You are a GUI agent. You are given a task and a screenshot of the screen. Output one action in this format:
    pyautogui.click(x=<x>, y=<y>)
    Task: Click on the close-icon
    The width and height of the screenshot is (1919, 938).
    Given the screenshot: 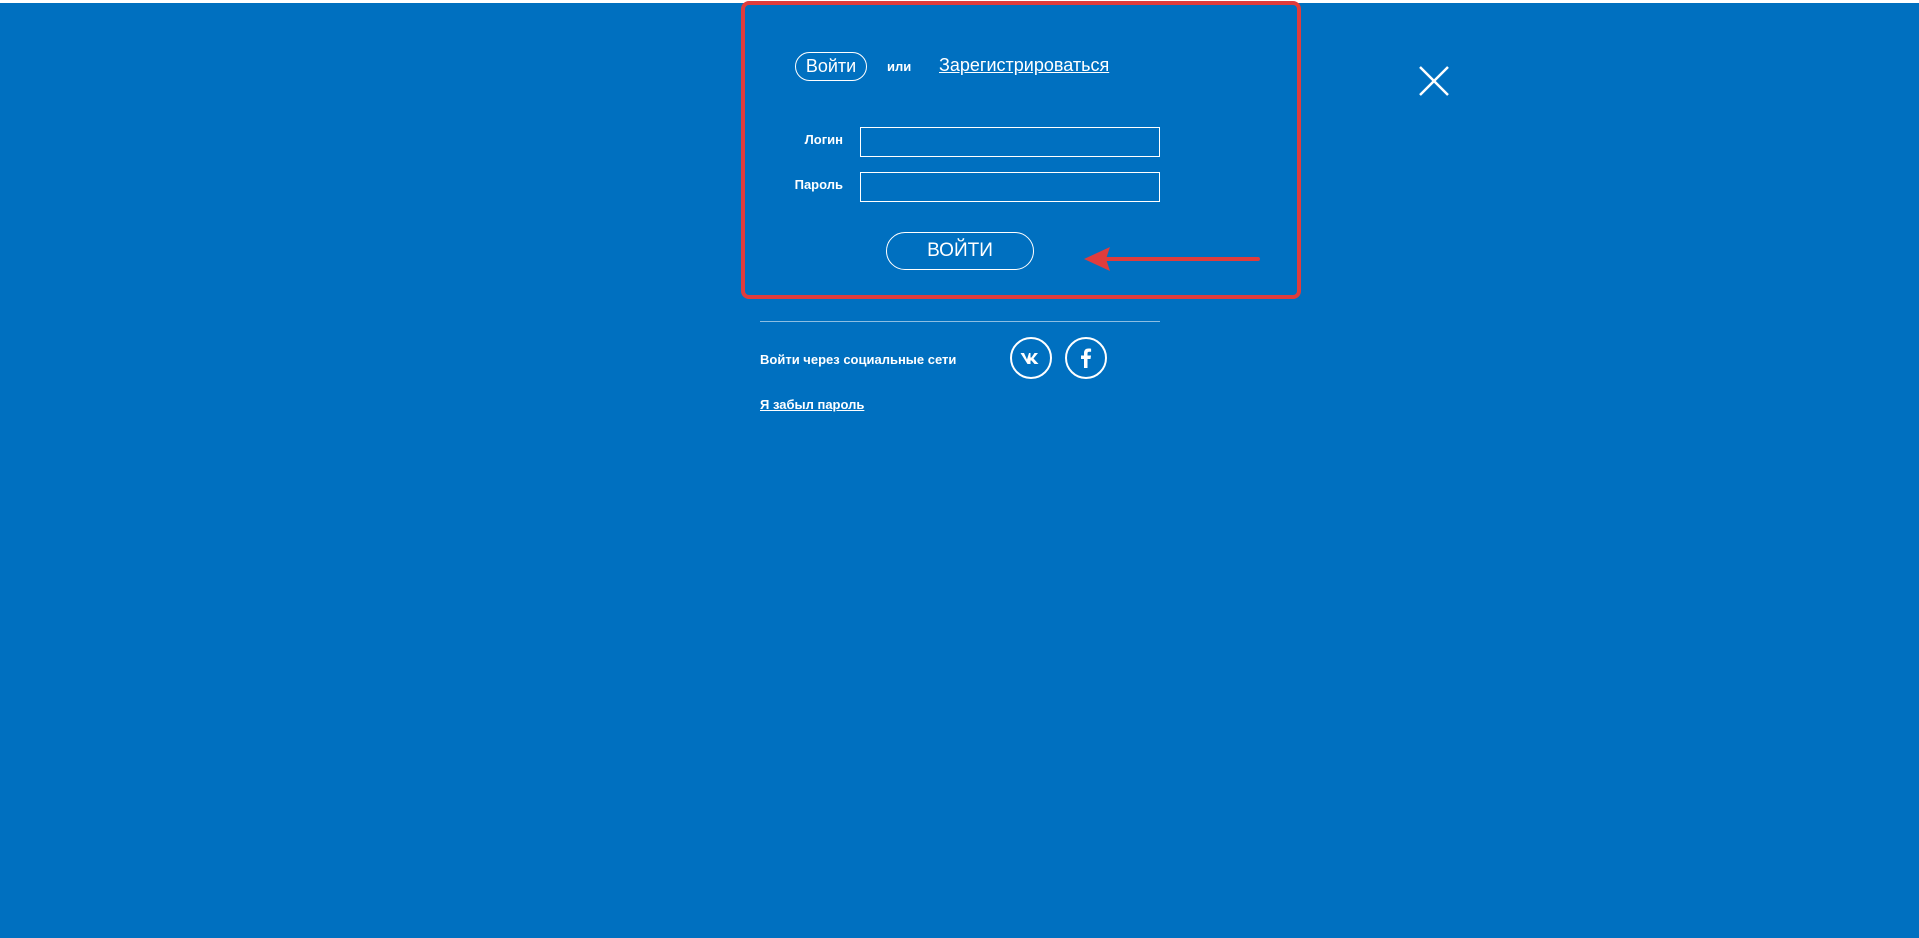 What is the action you would take?
    pyautogui.click(x=1434, y=81)
    